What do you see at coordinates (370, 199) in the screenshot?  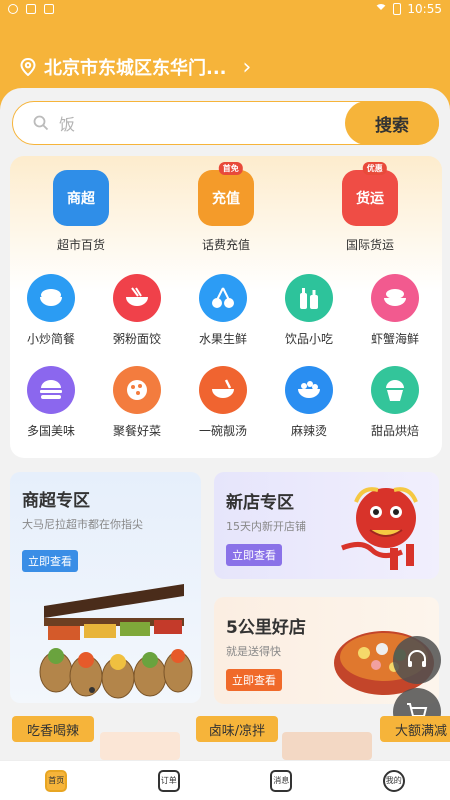 I see `tile-text: 货运` at bounding box center [370, 199].